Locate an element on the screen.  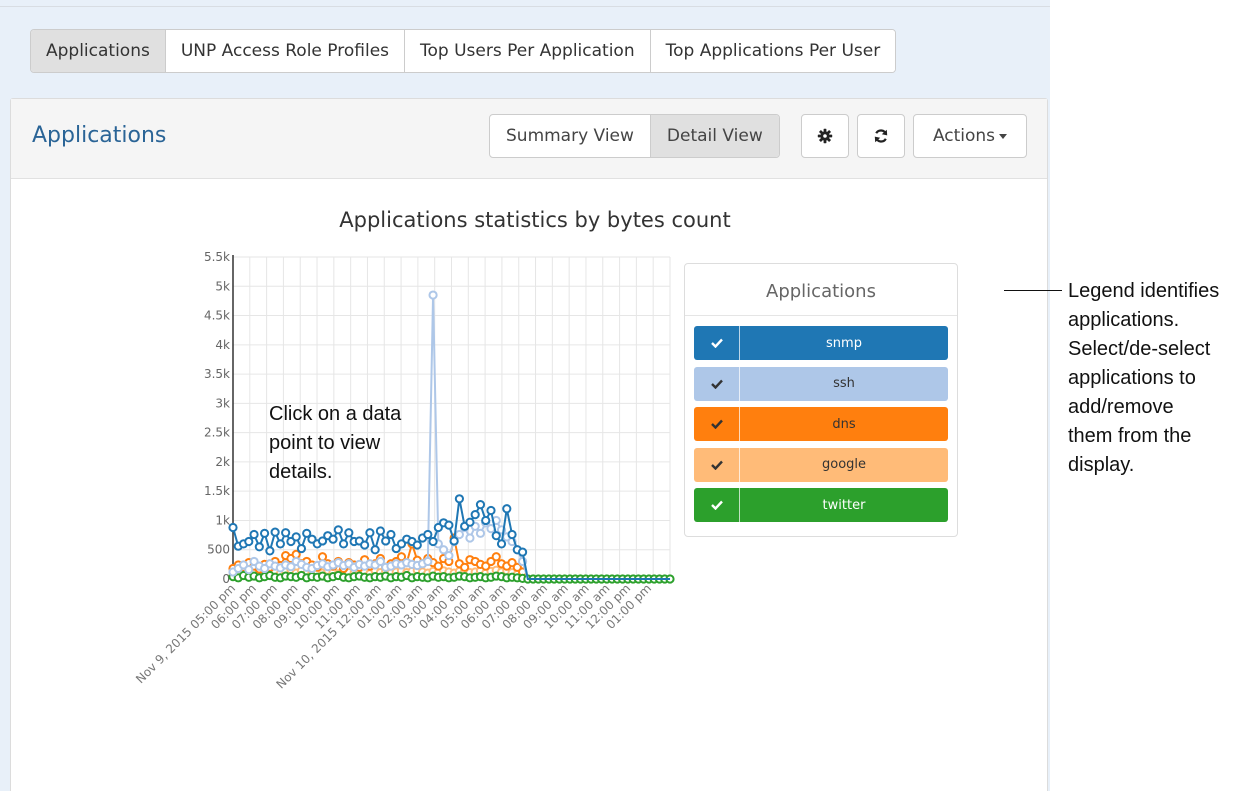
x-tick-label: Nov 9, 2015 05:00 pm is located at coordinates (185, 633).